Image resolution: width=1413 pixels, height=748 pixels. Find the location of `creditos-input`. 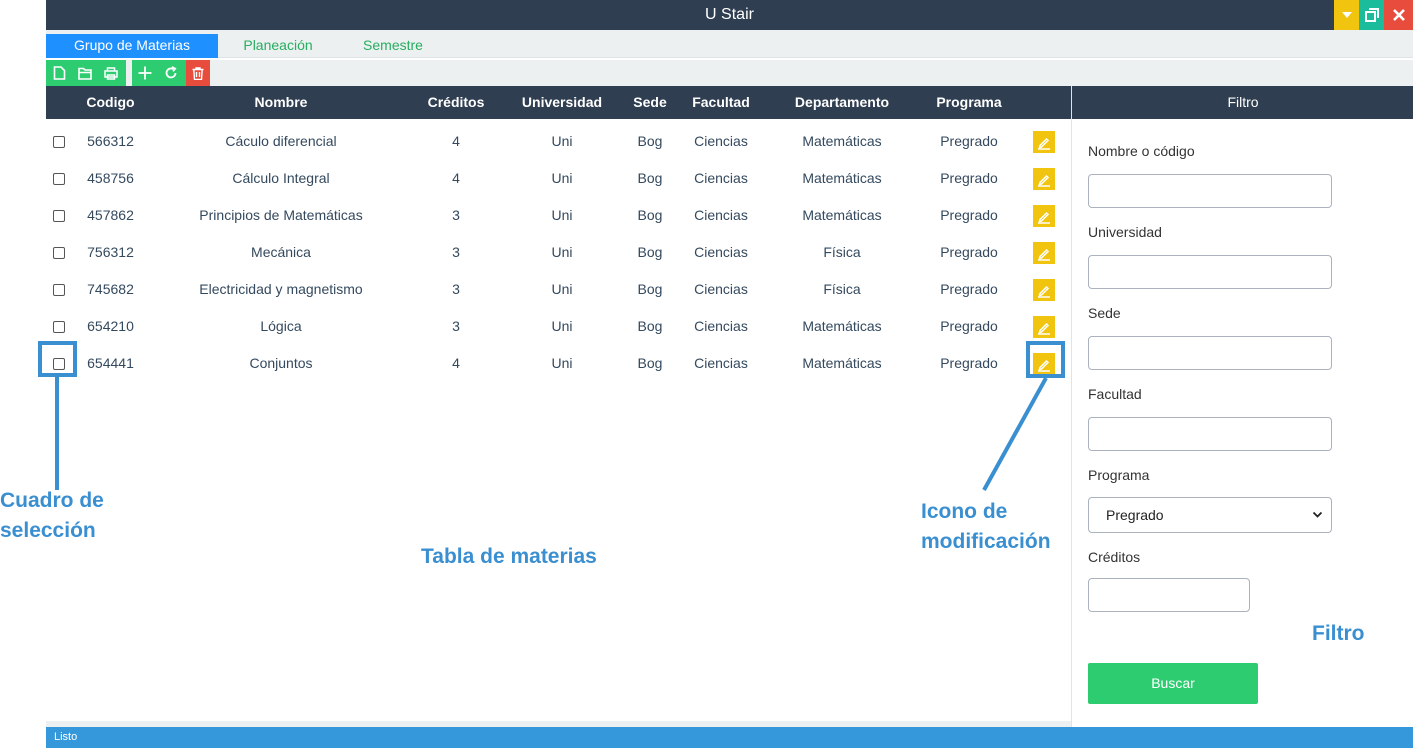

creditos-input is located at coordinates (1169, 595).